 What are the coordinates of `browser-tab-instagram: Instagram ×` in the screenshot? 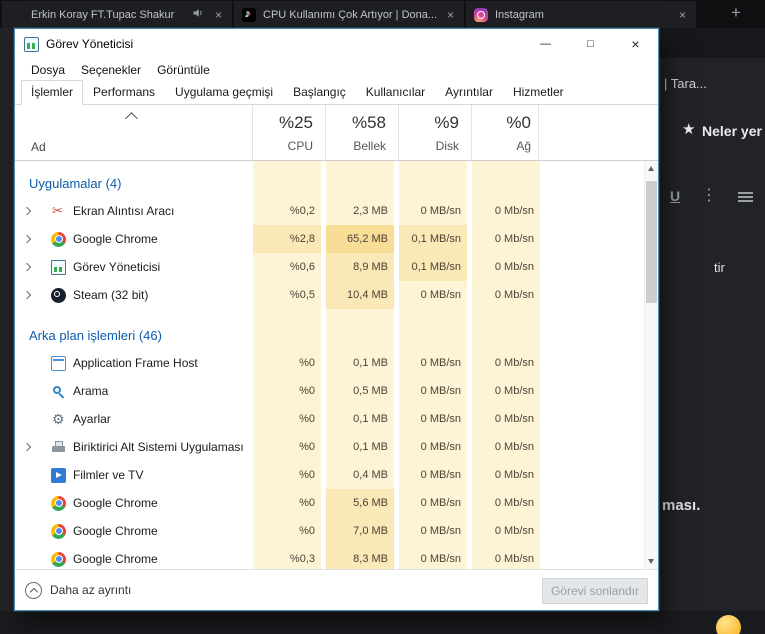 It's located at (581, 14).